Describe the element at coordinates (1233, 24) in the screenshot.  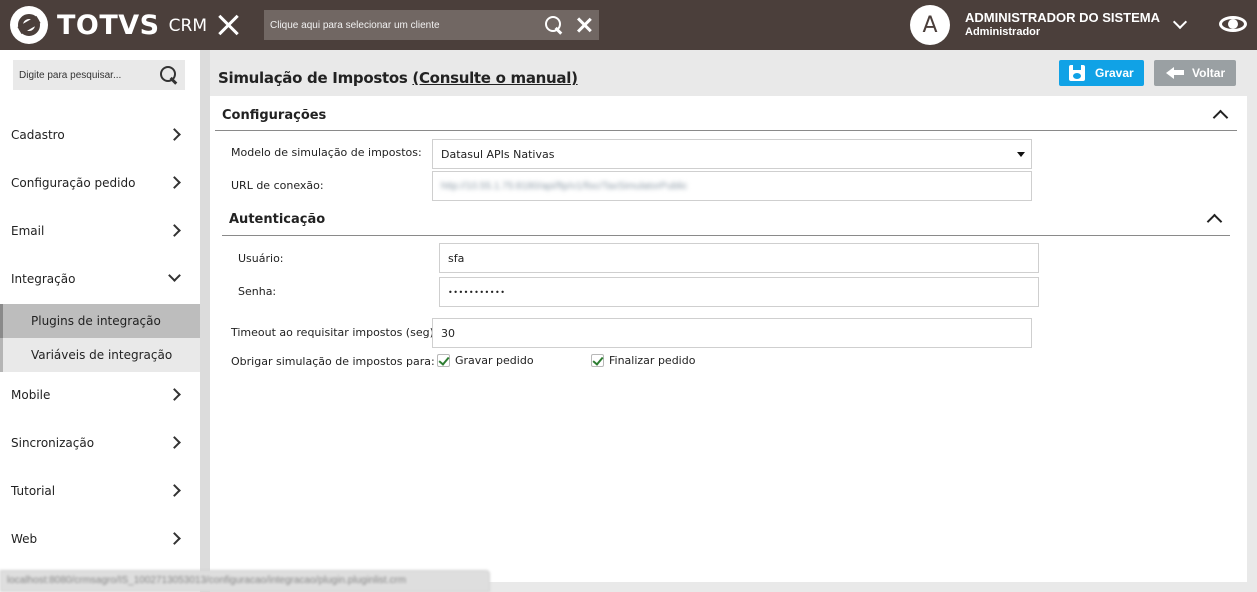
I see `eye-icon` at that location.